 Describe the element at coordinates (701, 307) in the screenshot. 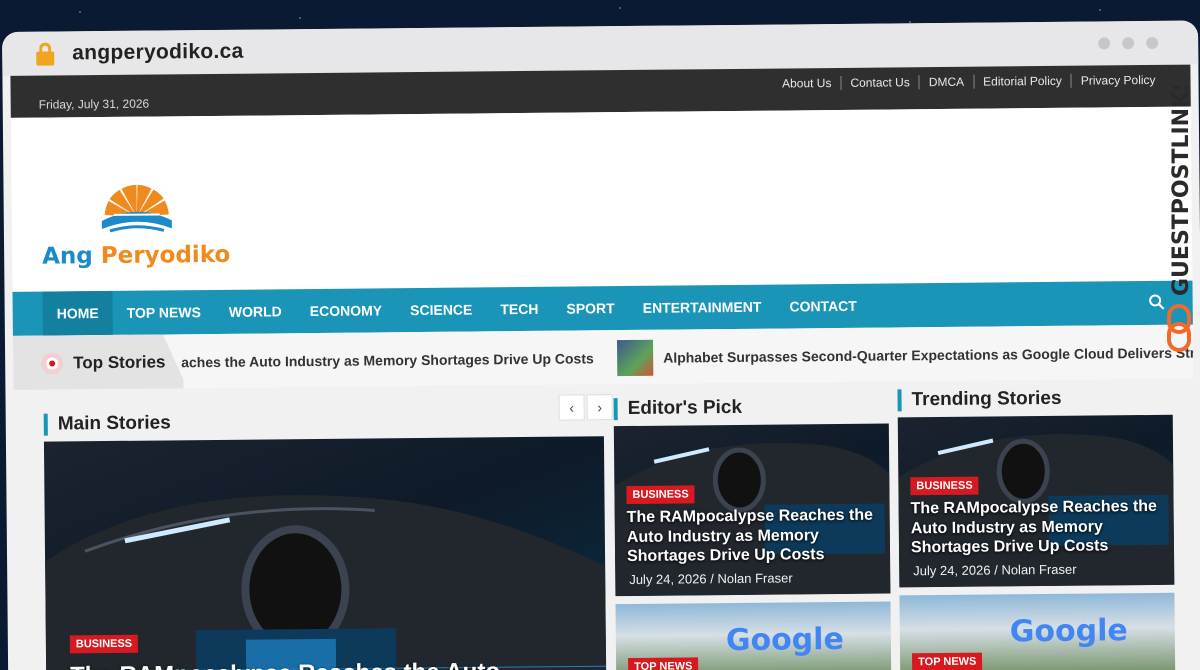

I see `nav-entertainment: ENTERTAINMENT` at that location.